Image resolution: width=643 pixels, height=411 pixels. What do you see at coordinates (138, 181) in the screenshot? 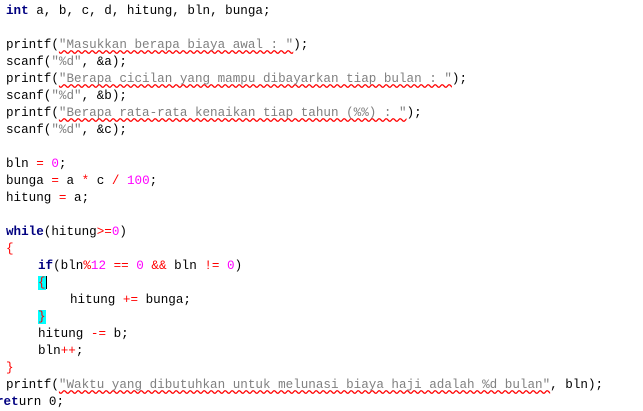
I see `number-literal: 100` at bounding box center [138, 181].